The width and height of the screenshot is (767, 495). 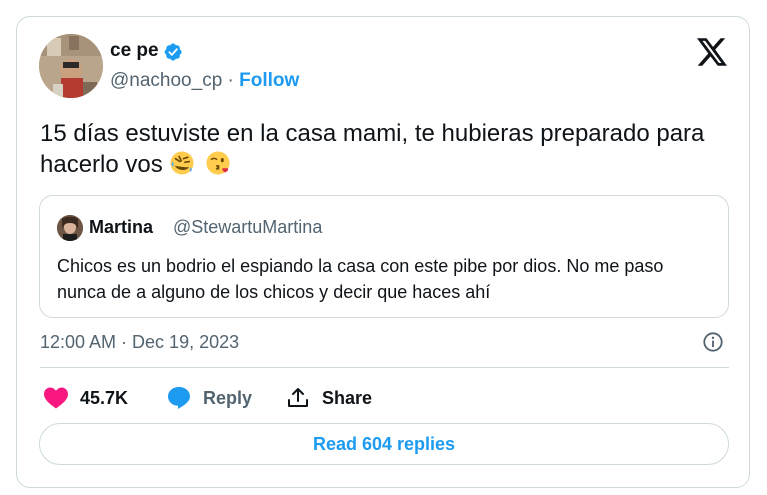 What do you see at coordinates (712, 52) in the screenshot?
I see `x-logo-icon` at bounding box center [712, 52].